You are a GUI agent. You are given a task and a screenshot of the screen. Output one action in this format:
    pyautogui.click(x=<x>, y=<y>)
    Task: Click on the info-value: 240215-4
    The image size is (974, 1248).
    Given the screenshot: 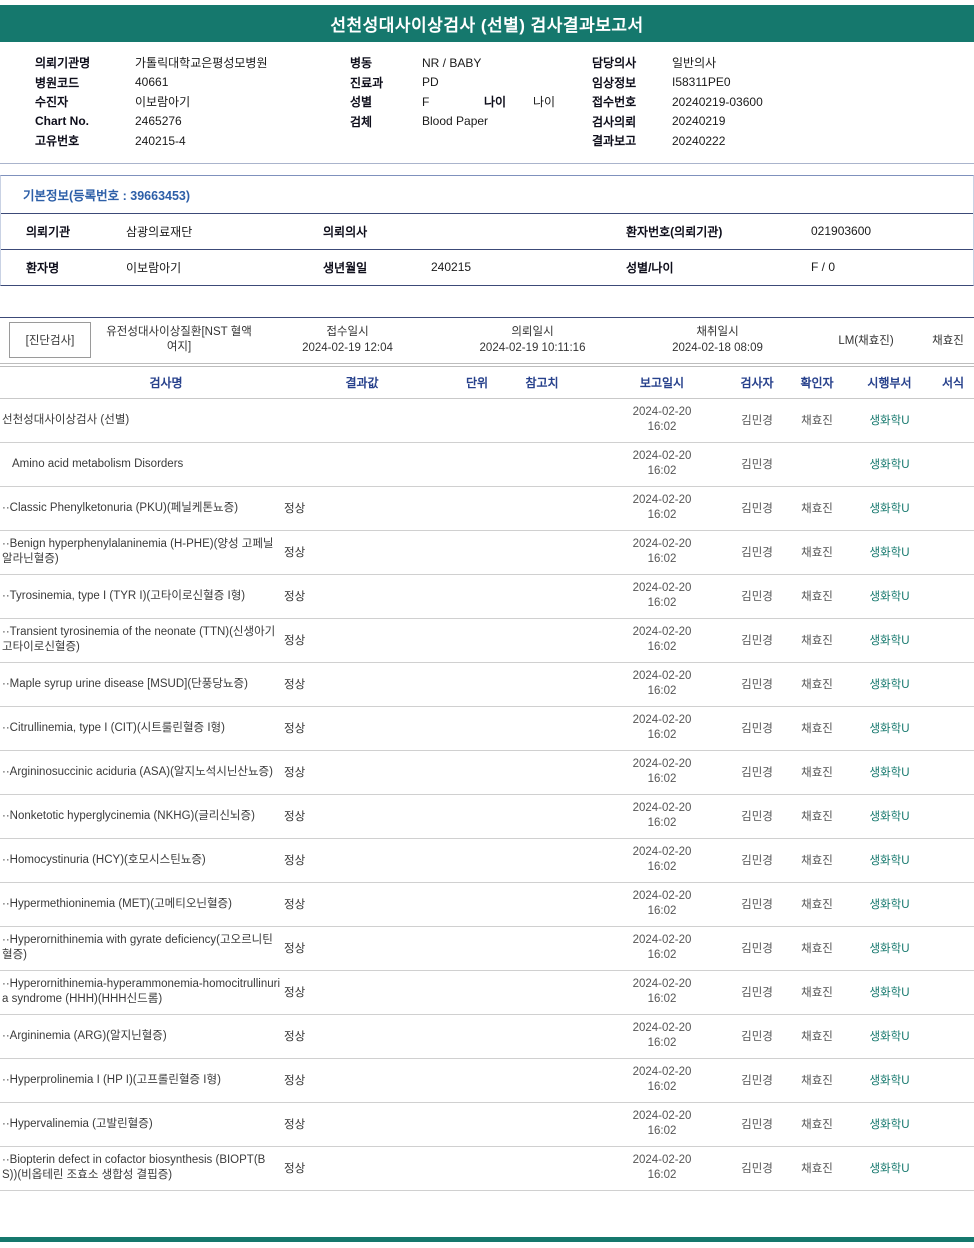 What is the action you would take?
    pyautogui.click(x=160, y=140)
    